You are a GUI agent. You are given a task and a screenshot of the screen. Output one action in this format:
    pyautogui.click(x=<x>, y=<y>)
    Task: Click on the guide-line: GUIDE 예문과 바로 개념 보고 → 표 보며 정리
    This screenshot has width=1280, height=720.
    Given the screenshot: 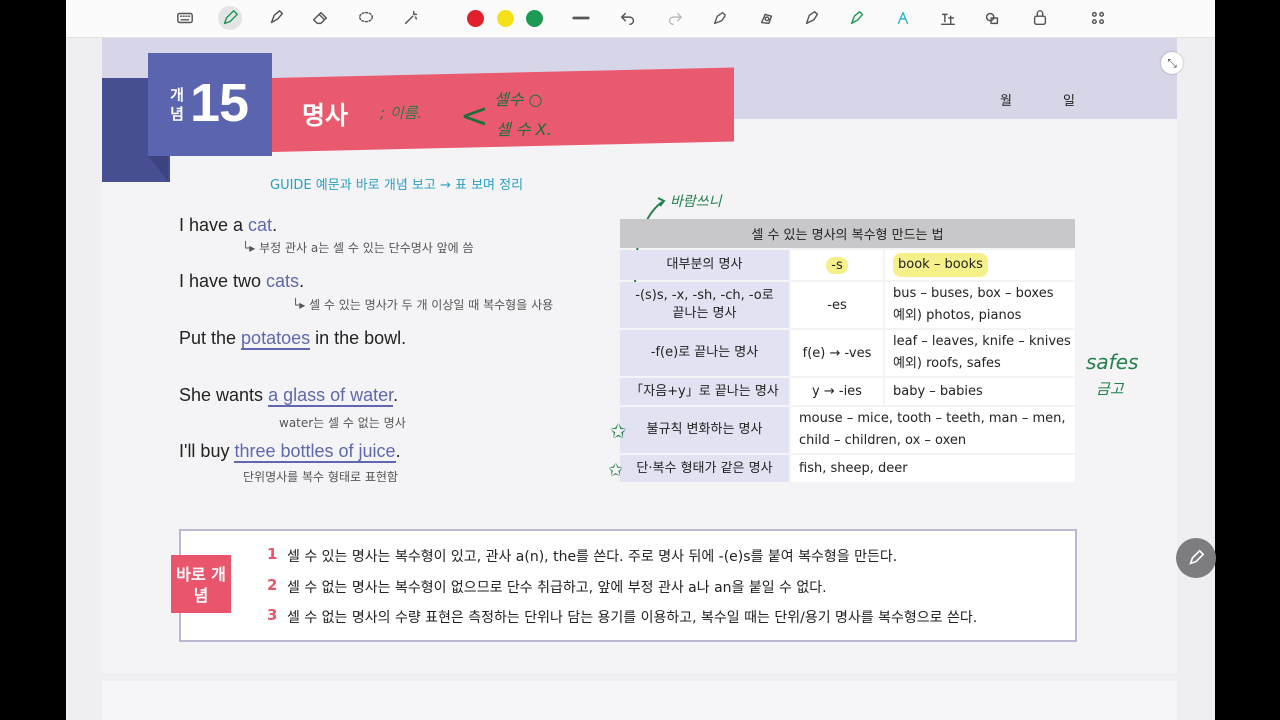 What is the action you would take?
    pyautogui.click(x=396, y=183)
    